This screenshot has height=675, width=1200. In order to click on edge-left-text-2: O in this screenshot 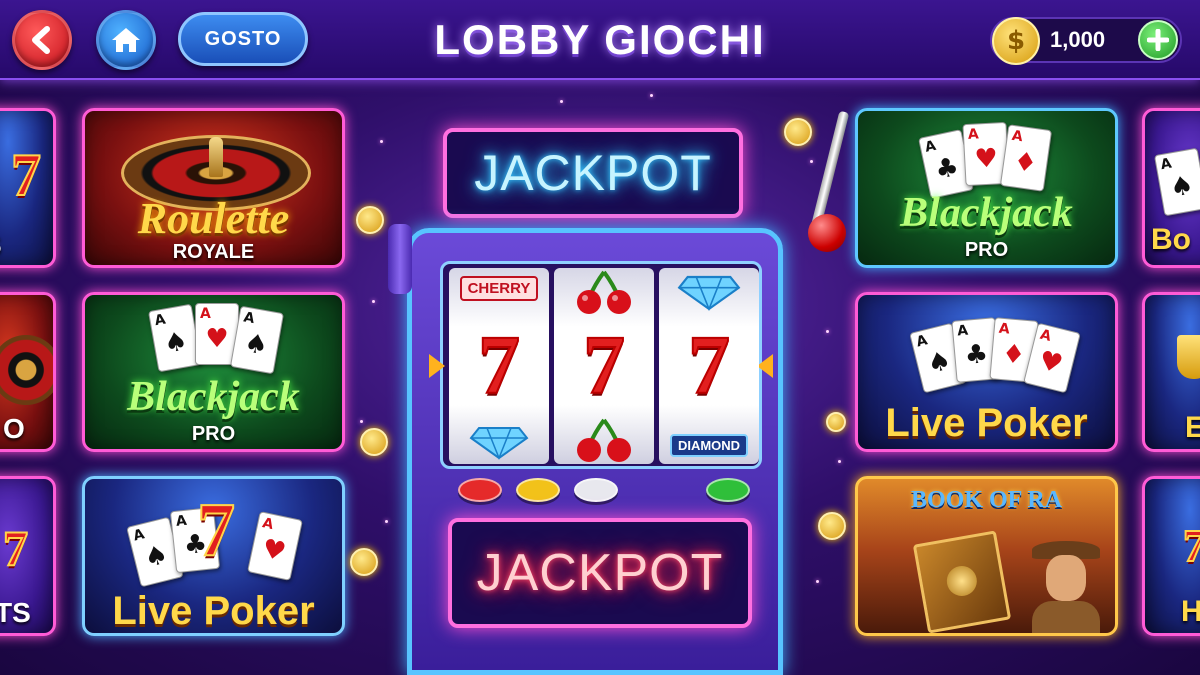, I will do `click(14, 428)`.